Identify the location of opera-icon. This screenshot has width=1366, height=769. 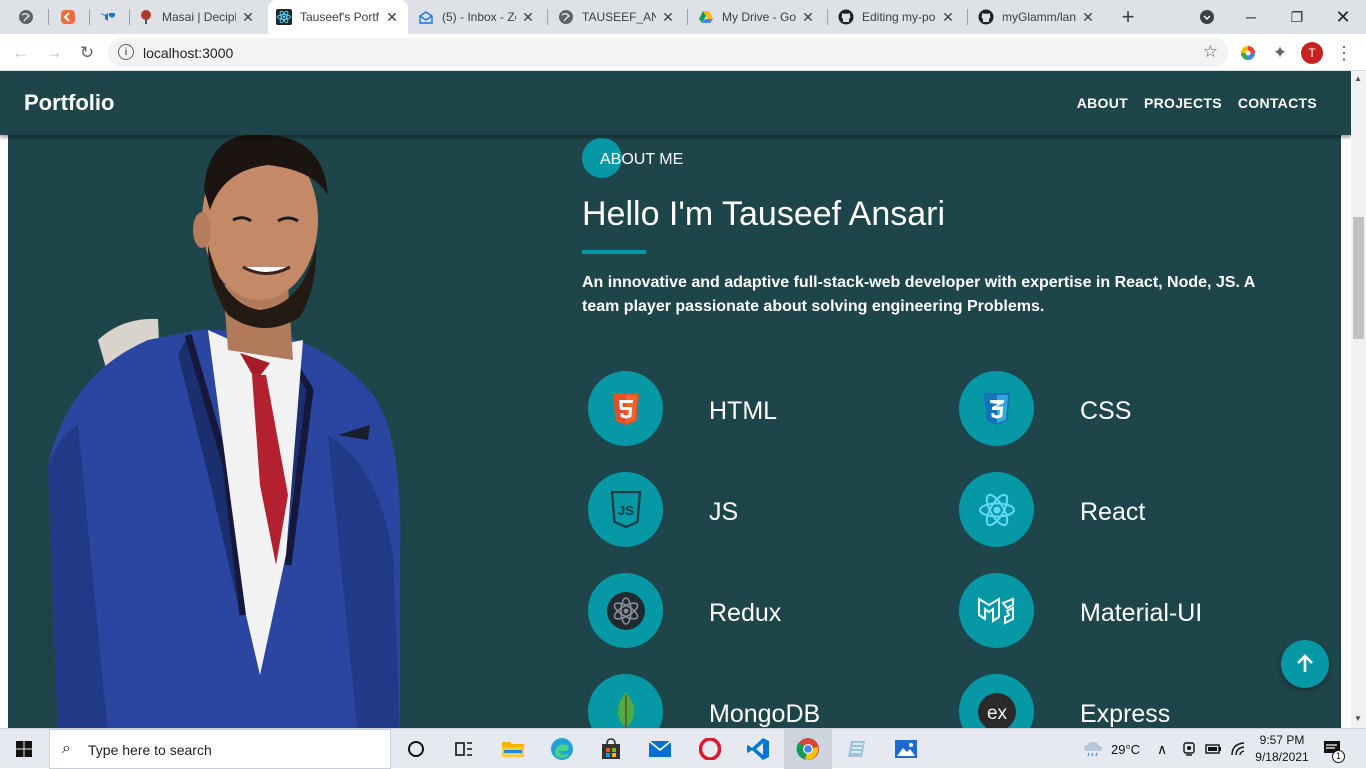
(710, 749).